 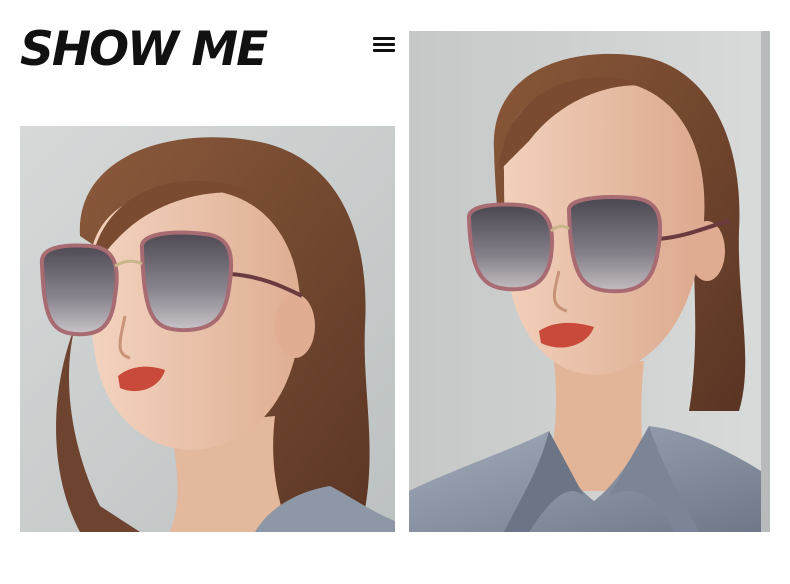 I want to click on hamburger-menu-icon, so click(x=384, y=45).